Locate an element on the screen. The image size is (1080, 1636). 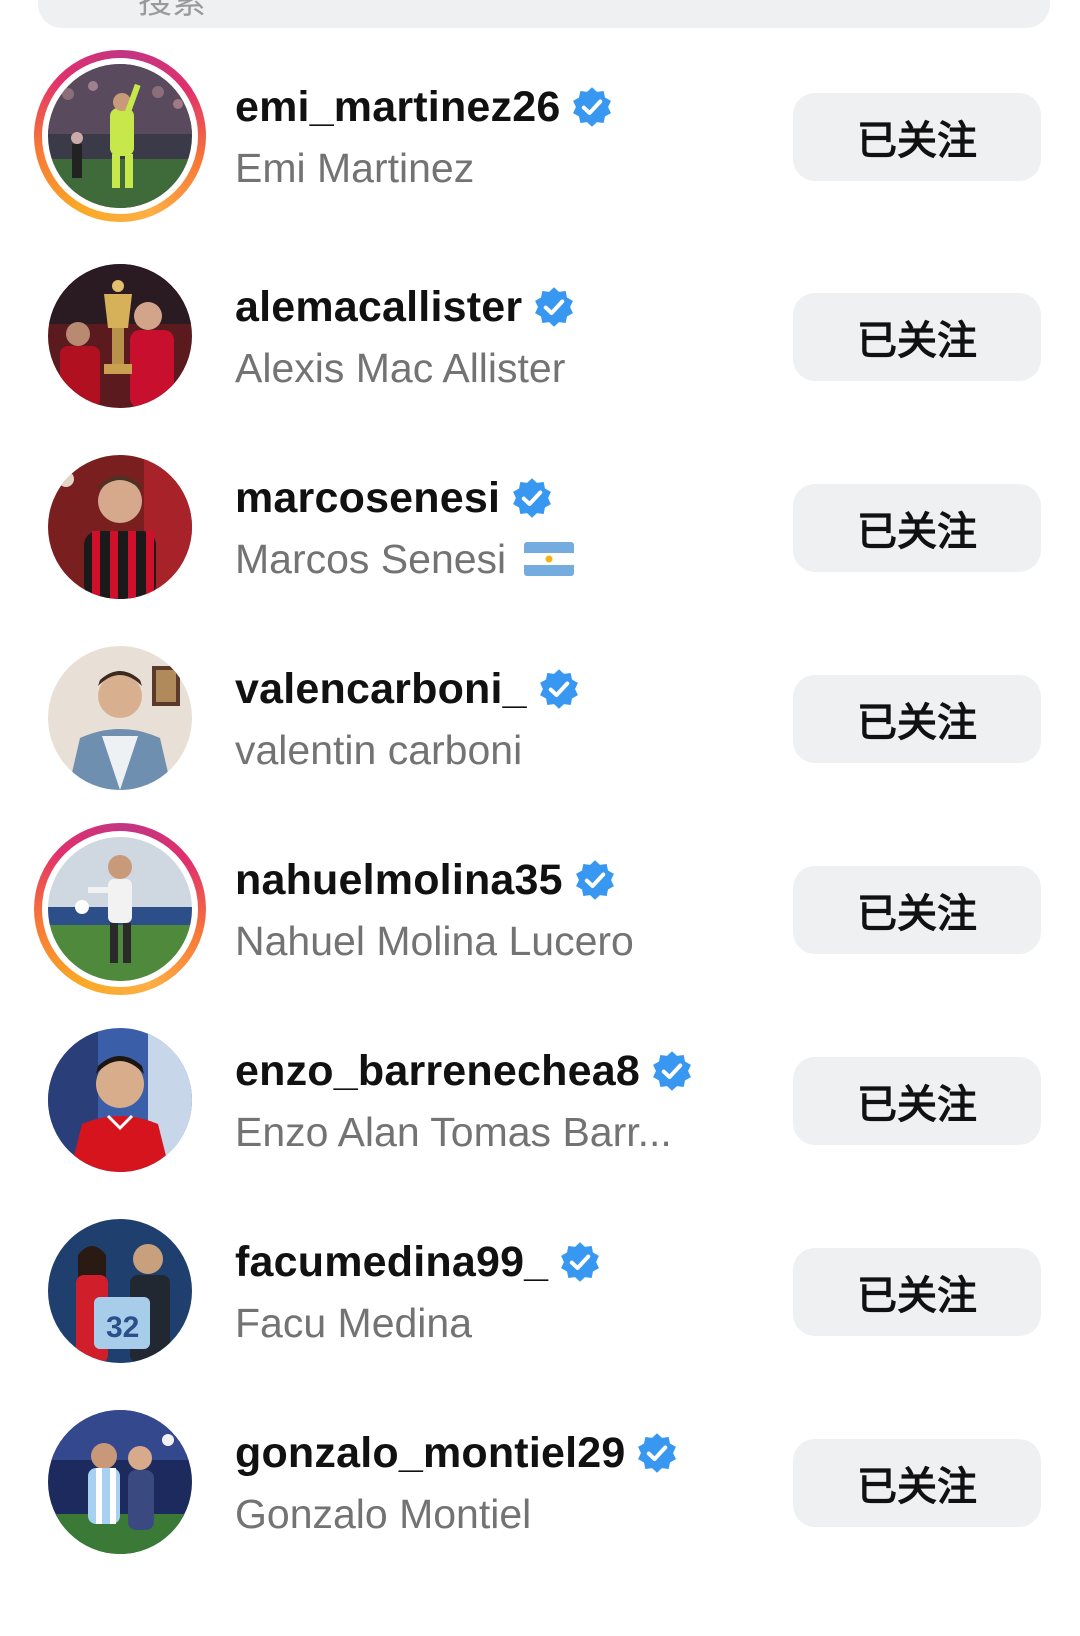
list-item: 32 facumedina99_ Facu Medina 已关注 is located at coordinates (540, 1262).